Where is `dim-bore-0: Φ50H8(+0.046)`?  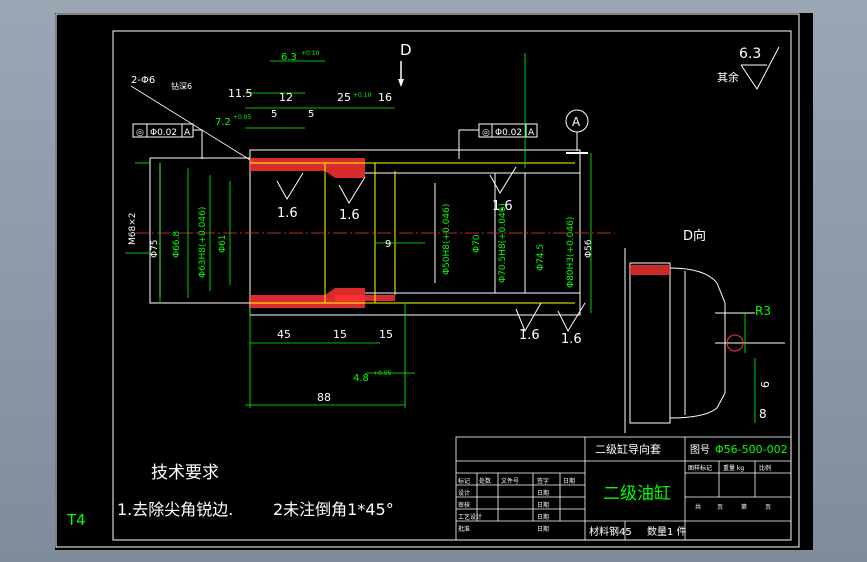
dim-bore-0: Φ50H8(+0.046) is located at coordinates (447, 239).